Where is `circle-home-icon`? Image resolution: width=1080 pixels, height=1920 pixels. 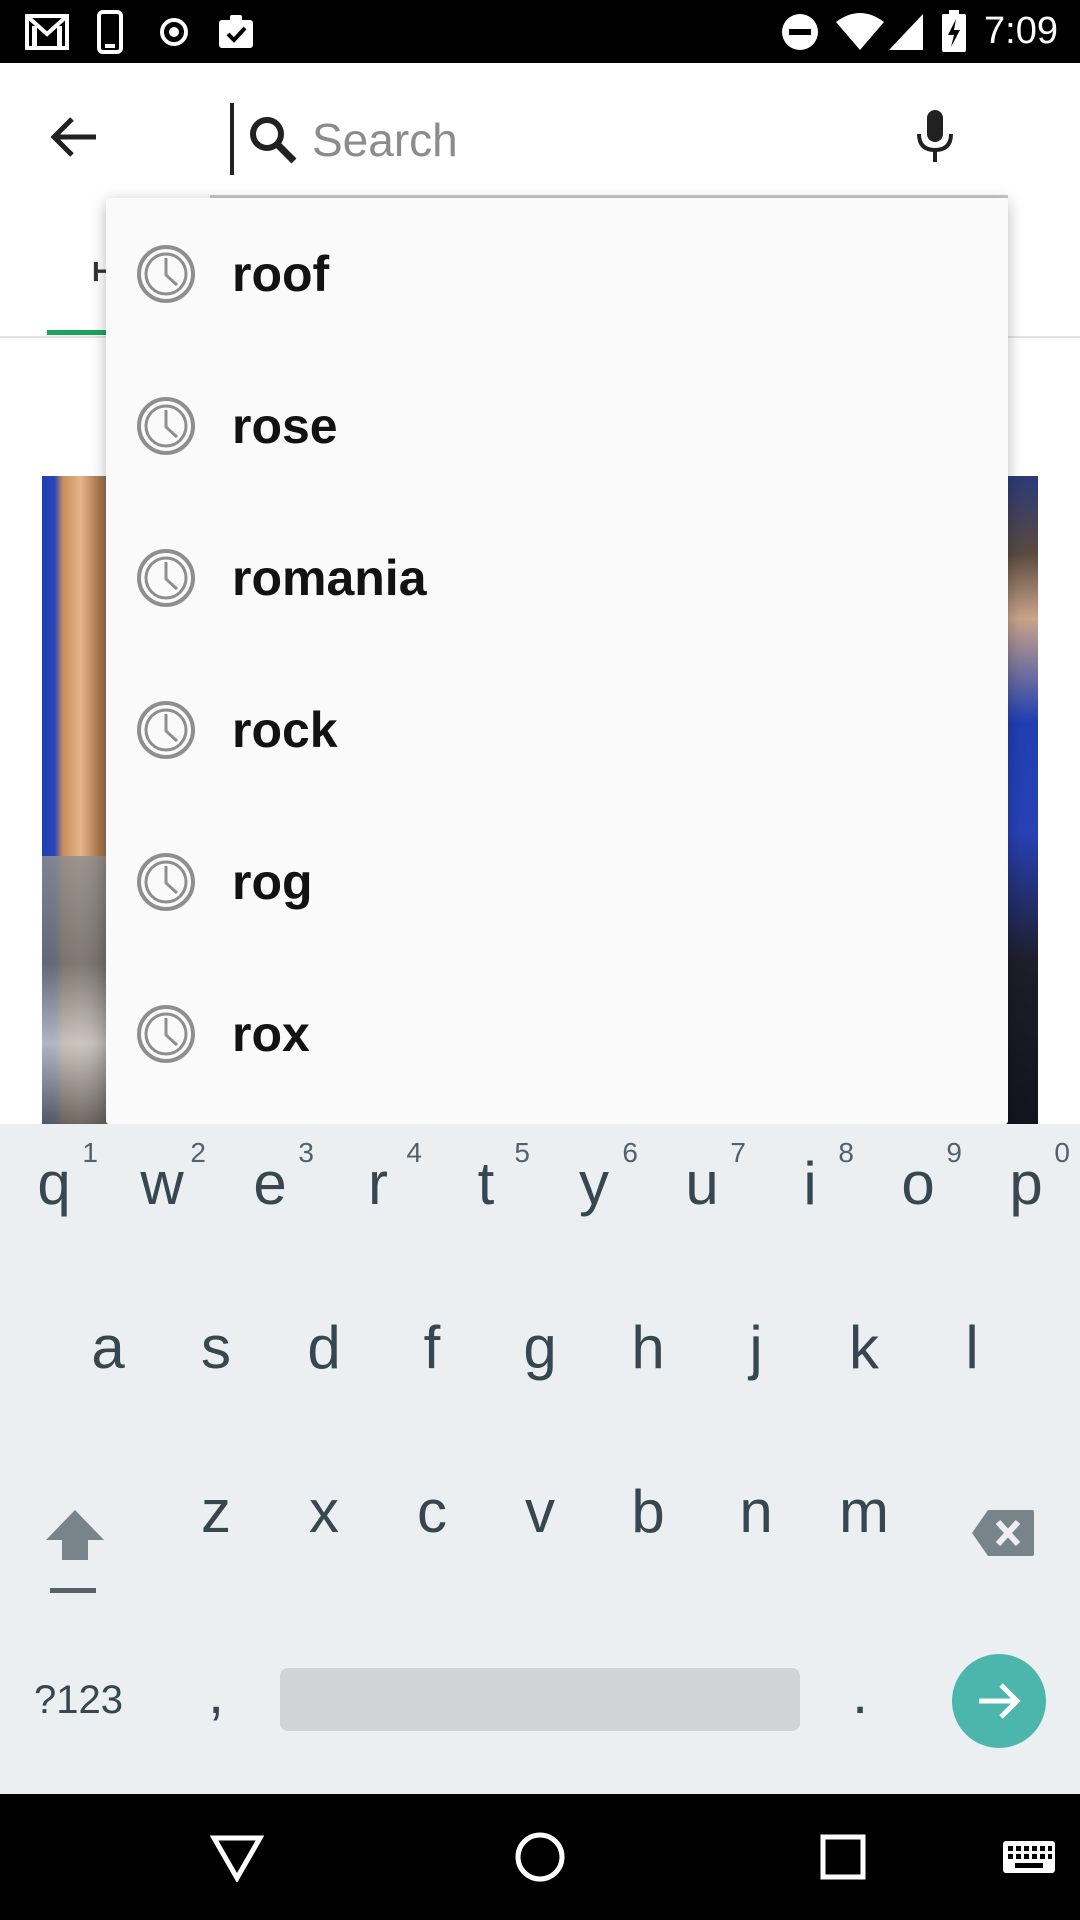
circle-home-icon is located at coordinates (540, 1857).